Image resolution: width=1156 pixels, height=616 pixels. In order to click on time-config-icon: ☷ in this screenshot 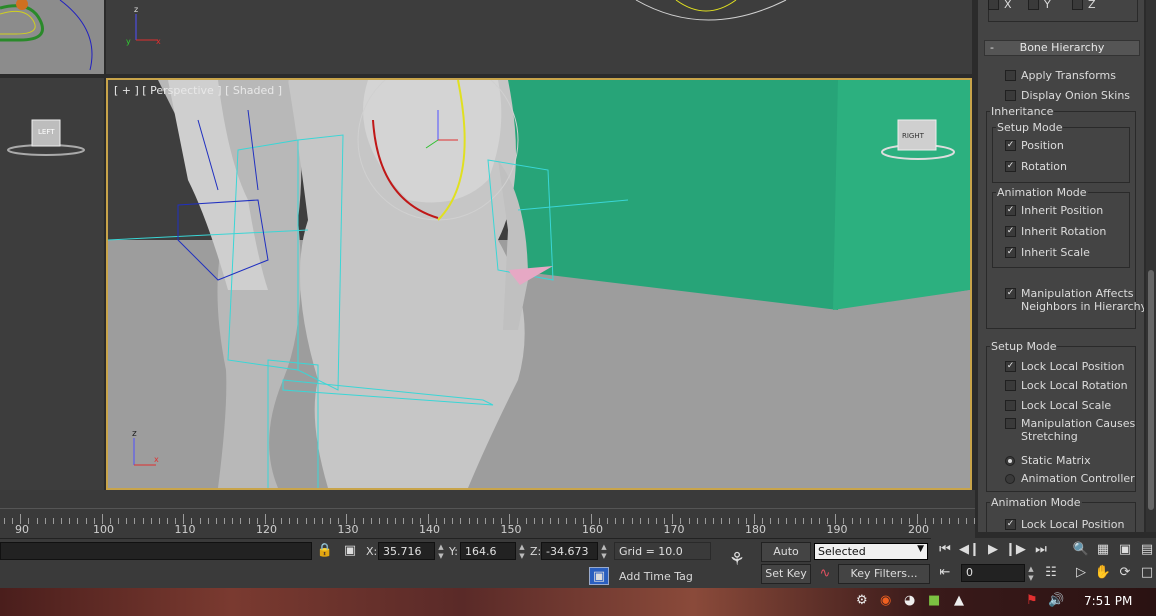, I will do `click(1051, 573)`.